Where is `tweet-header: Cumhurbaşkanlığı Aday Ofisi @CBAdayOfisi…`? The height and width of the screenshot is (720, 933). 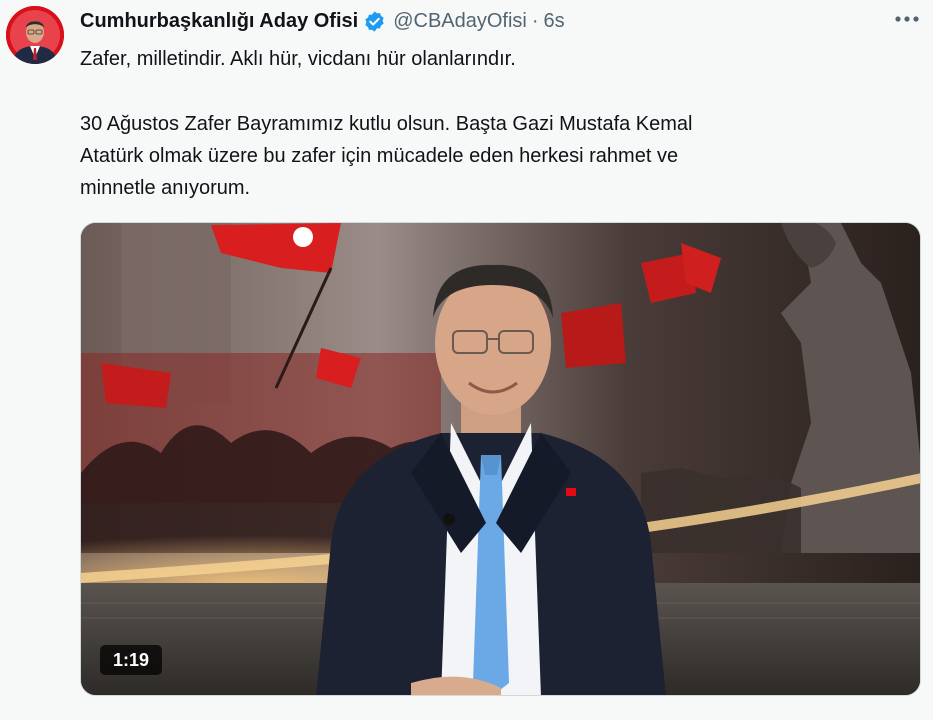
tweet-header: Cumhurbaşkanlığı Aday Ofisi @CBAdayOfisi… is located at coordinates (322, 21).